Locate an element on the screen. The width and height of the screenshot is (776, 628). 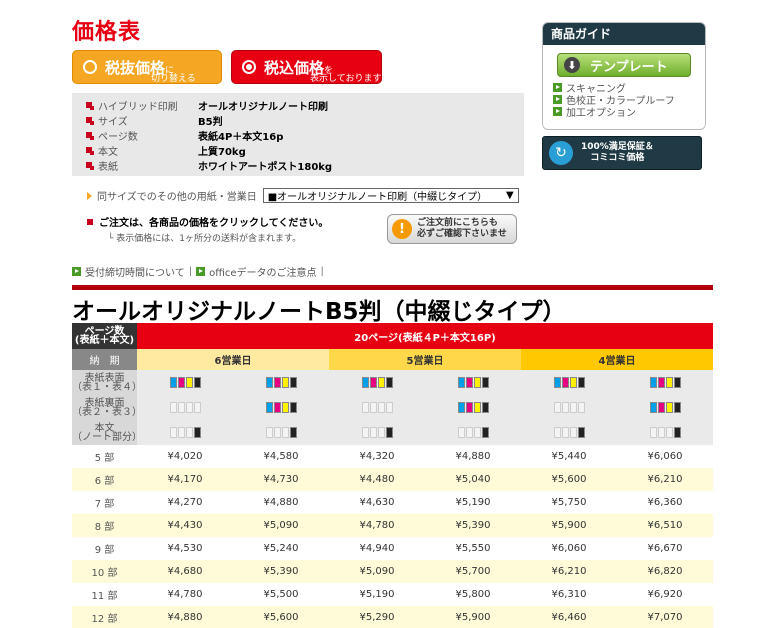
price-cell: ¥5,500 is located at coordinates (281, 594).